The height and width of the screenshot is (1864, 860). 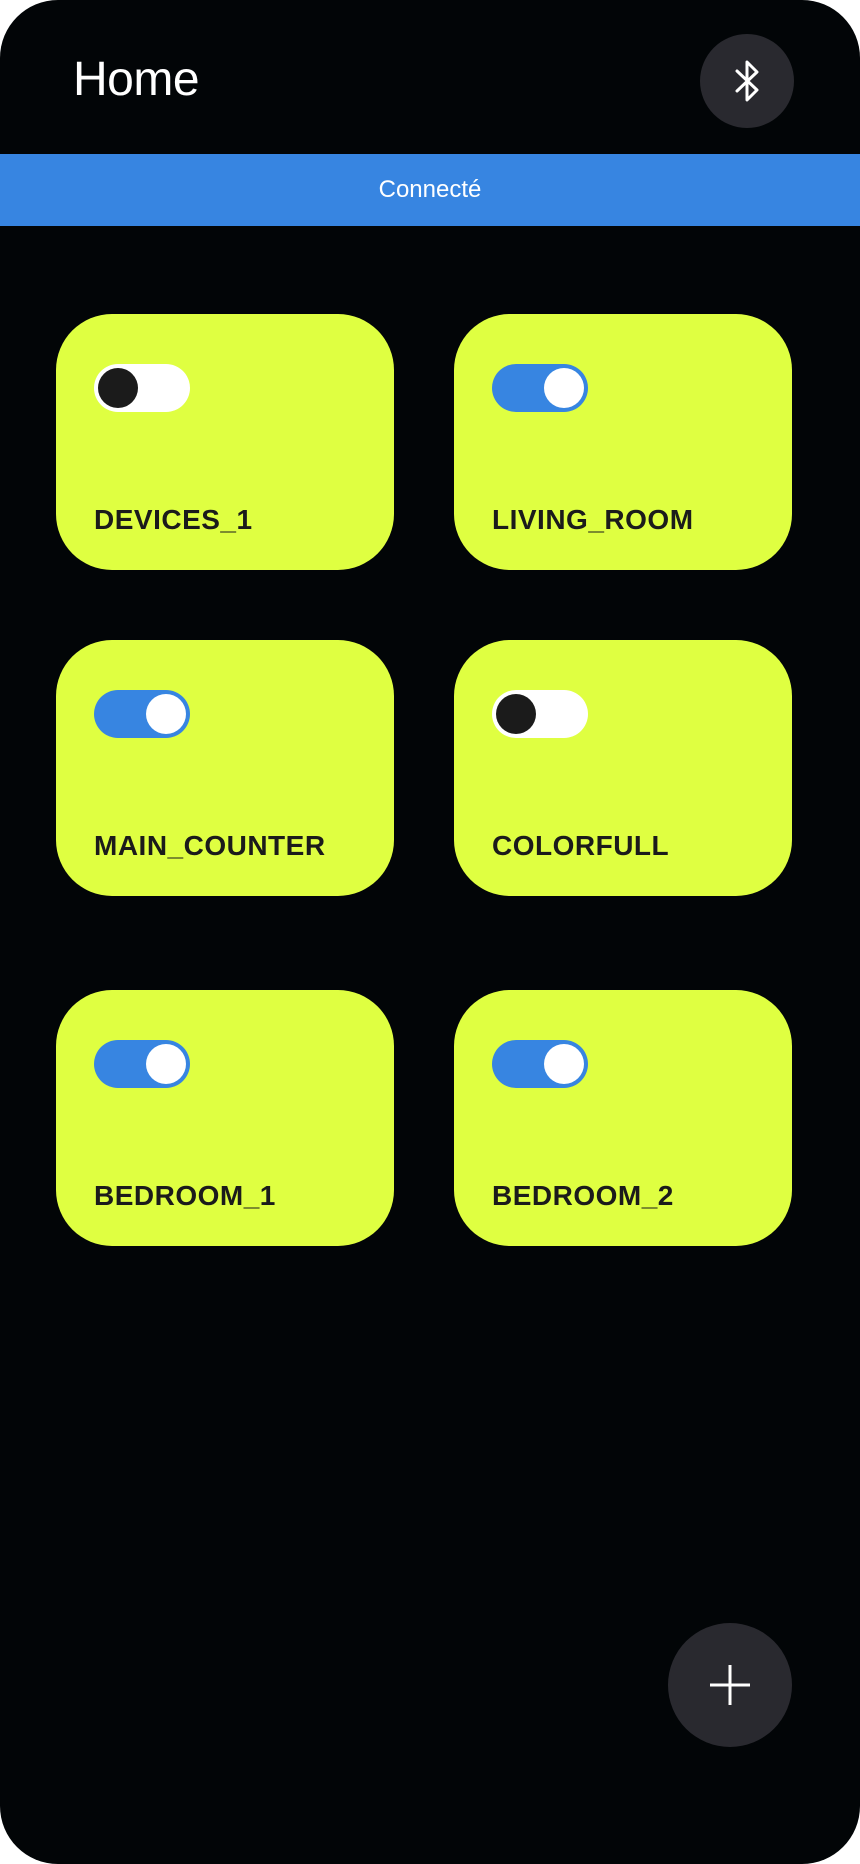 I want to click on device-toggle-main-counter, so click(x=142, y=714).